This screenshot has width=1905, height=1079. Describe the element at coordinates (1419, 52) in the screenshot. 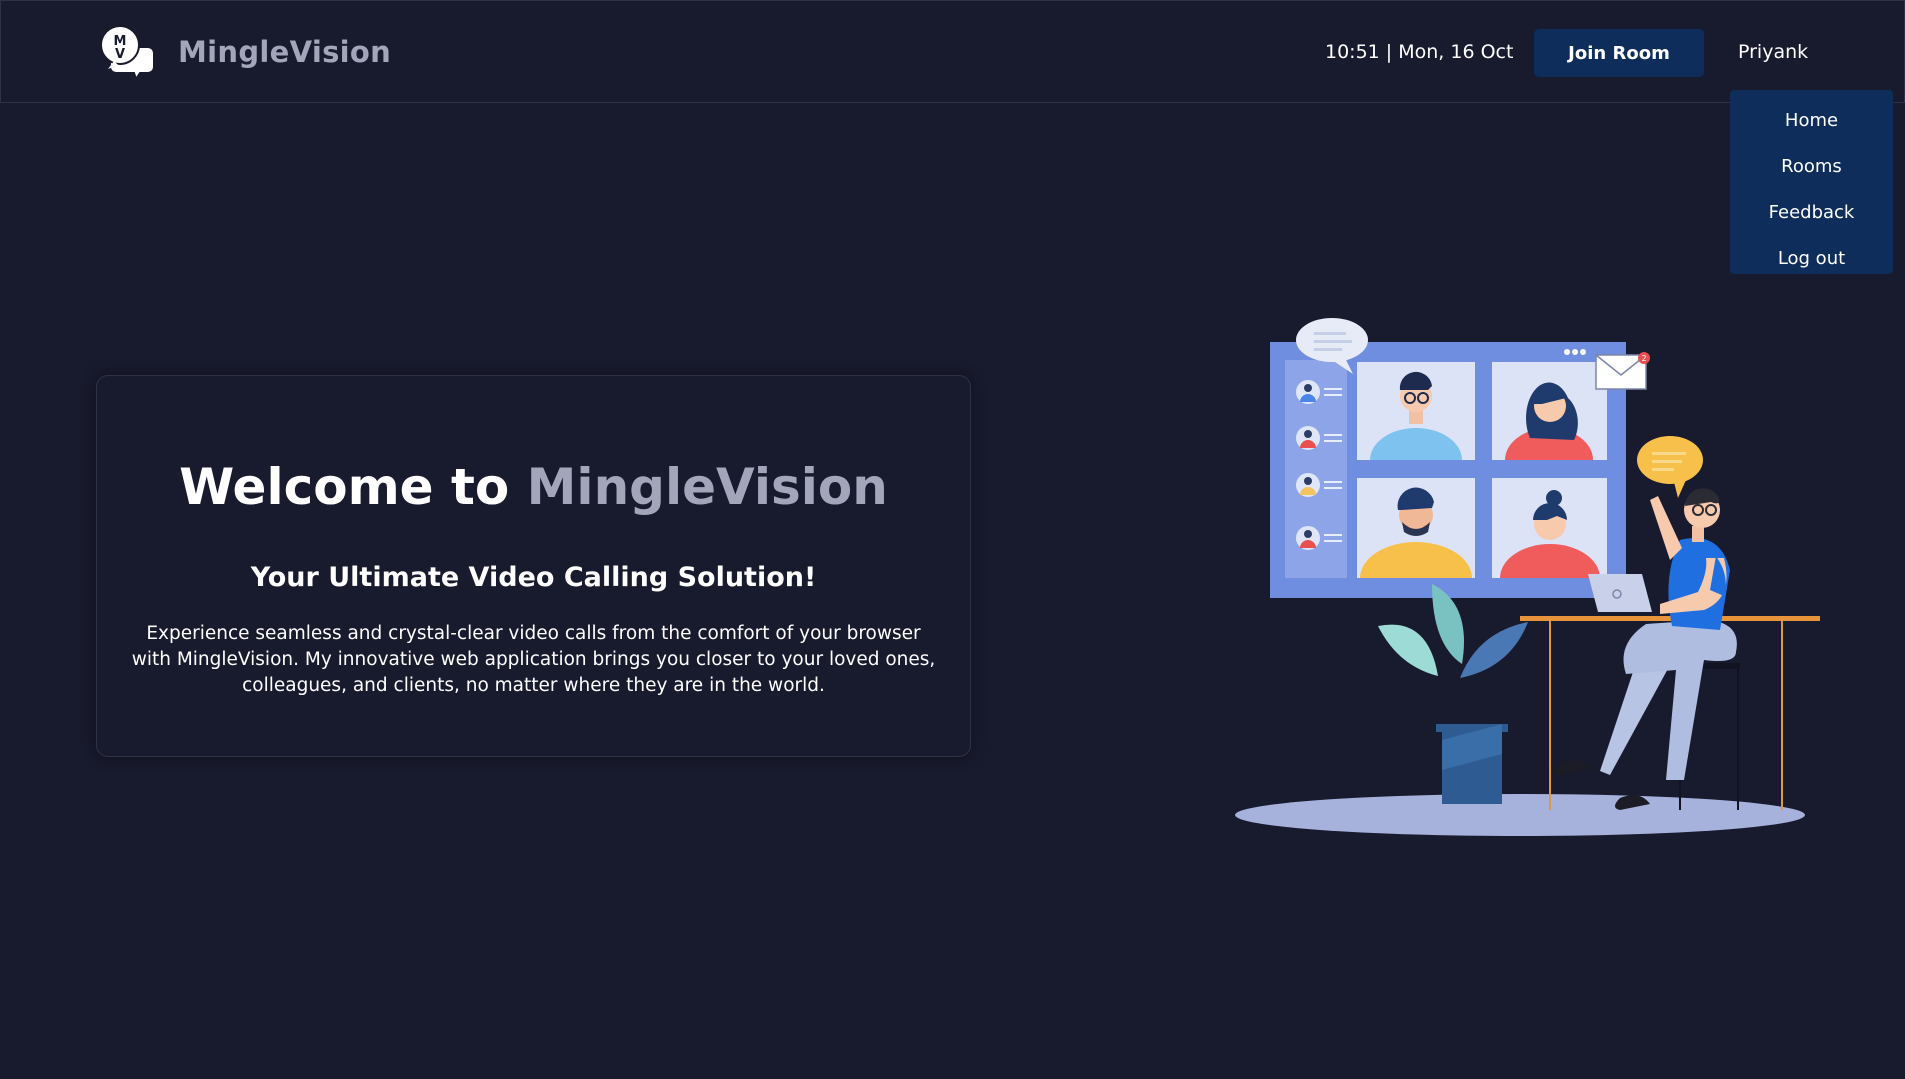

I see `datetime: 10:51 | Mon, 16 Oct` at that location.